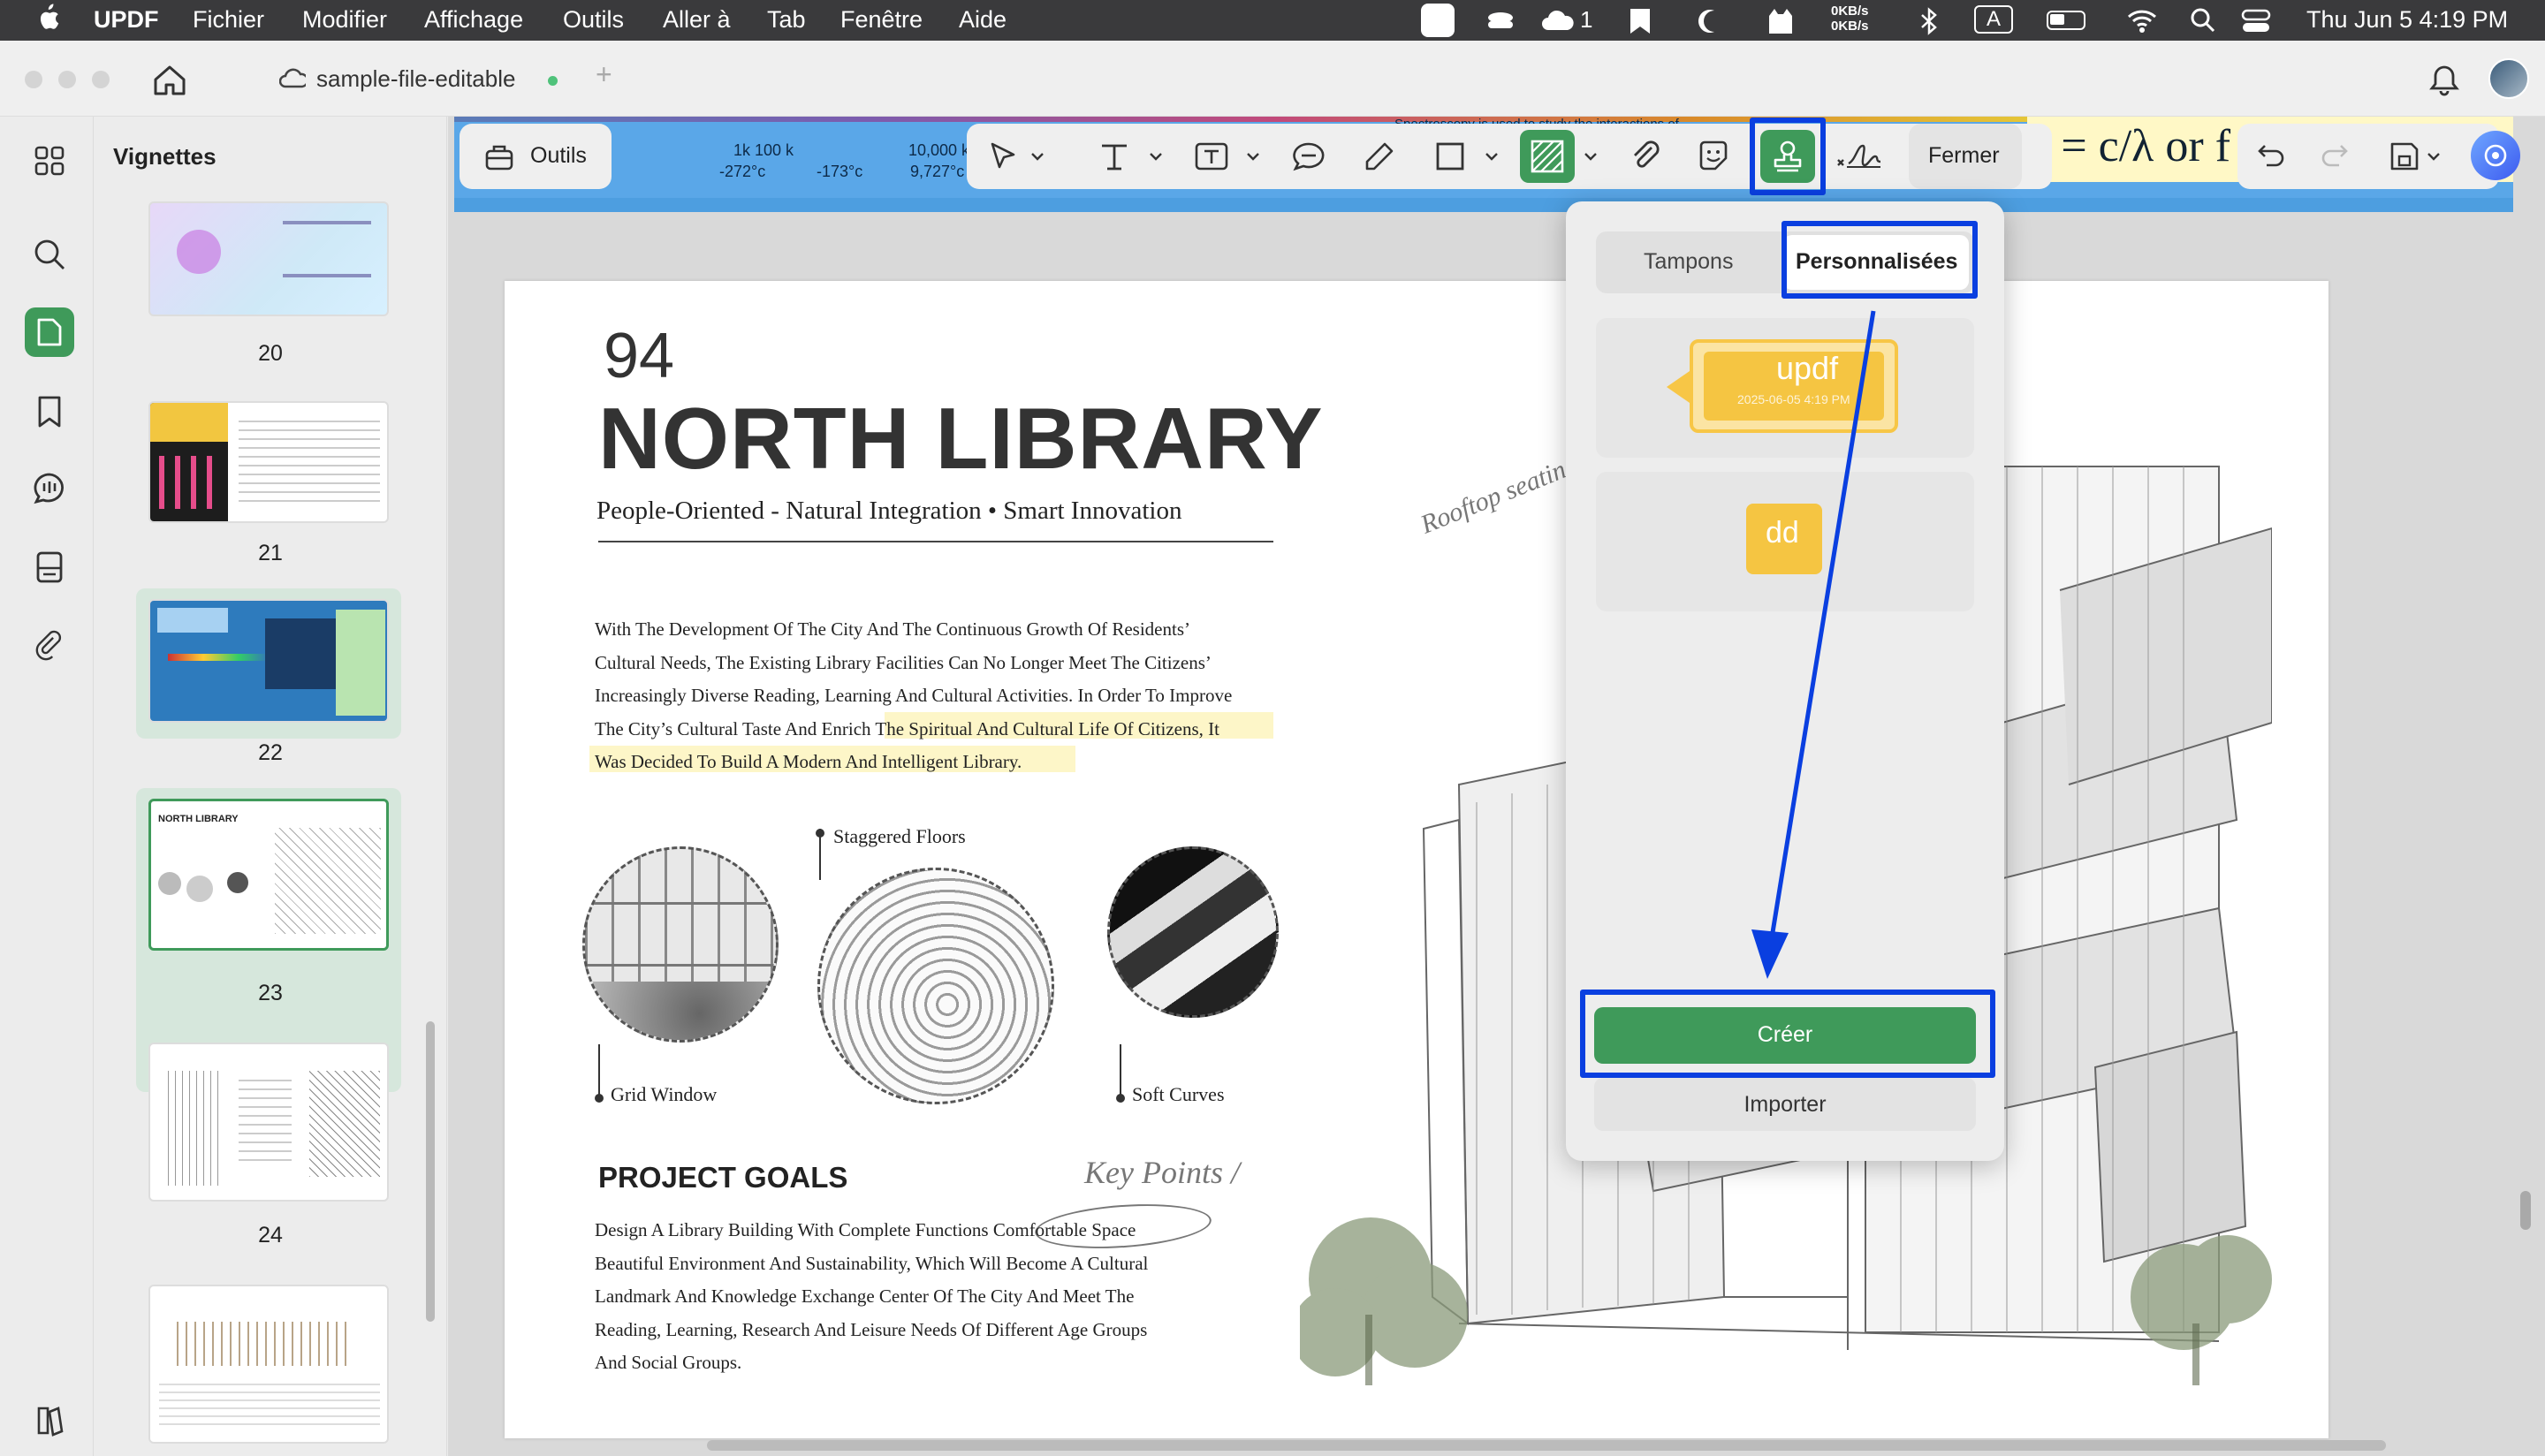  I want to click on sticker-icon, so click(1713, 156).